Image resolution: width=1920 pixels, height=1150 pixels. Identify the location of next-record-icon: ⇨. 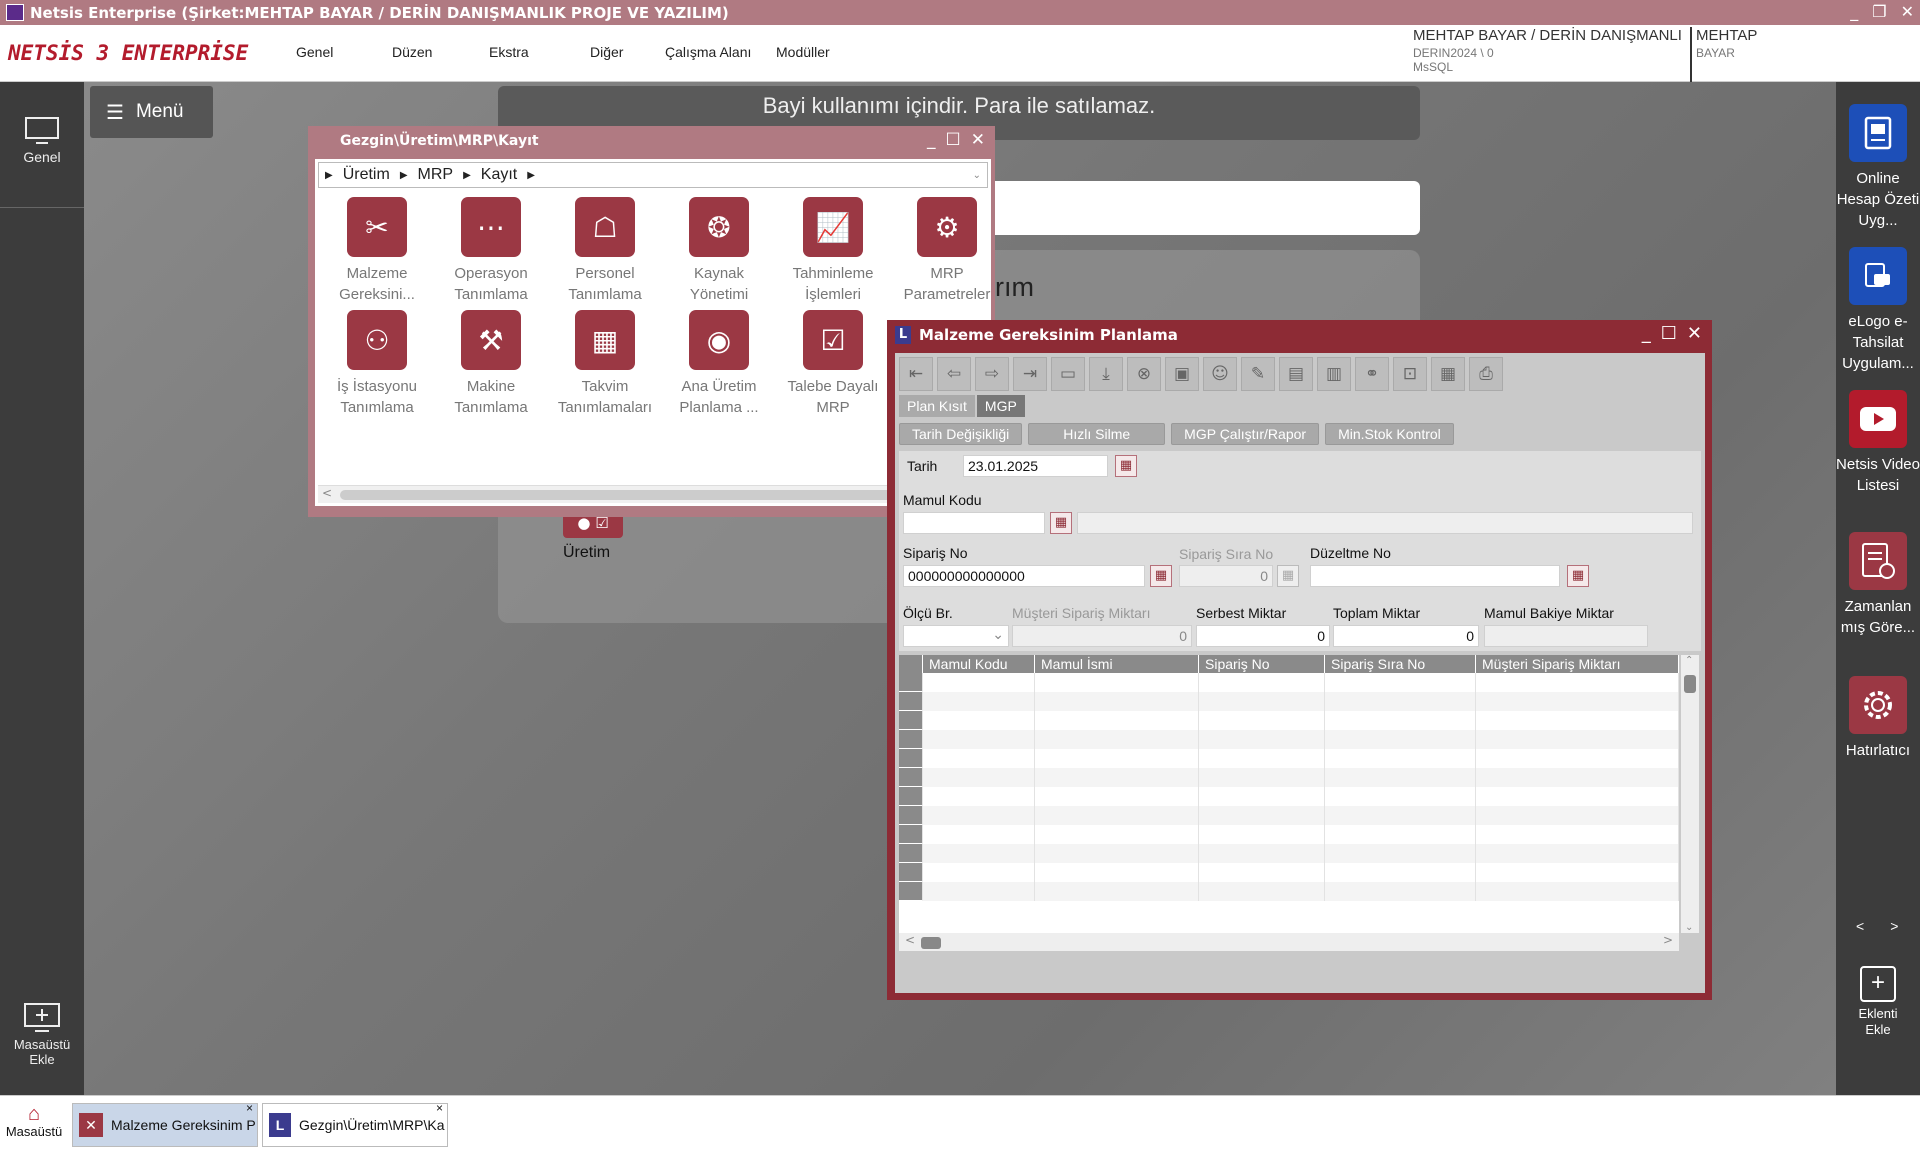
(992, 374).